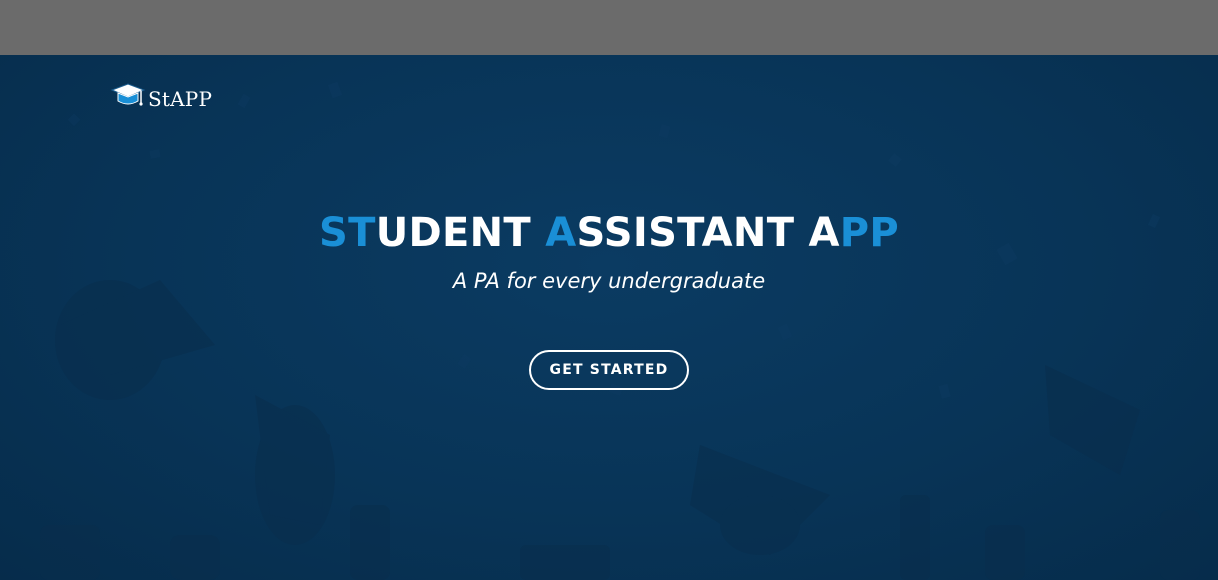 This screenshot has width=1218, height=580. What do you see at coordinates (180, 98) in the screenshot?
I see `logo-text: StAPP` at bounding box center [180, 98].